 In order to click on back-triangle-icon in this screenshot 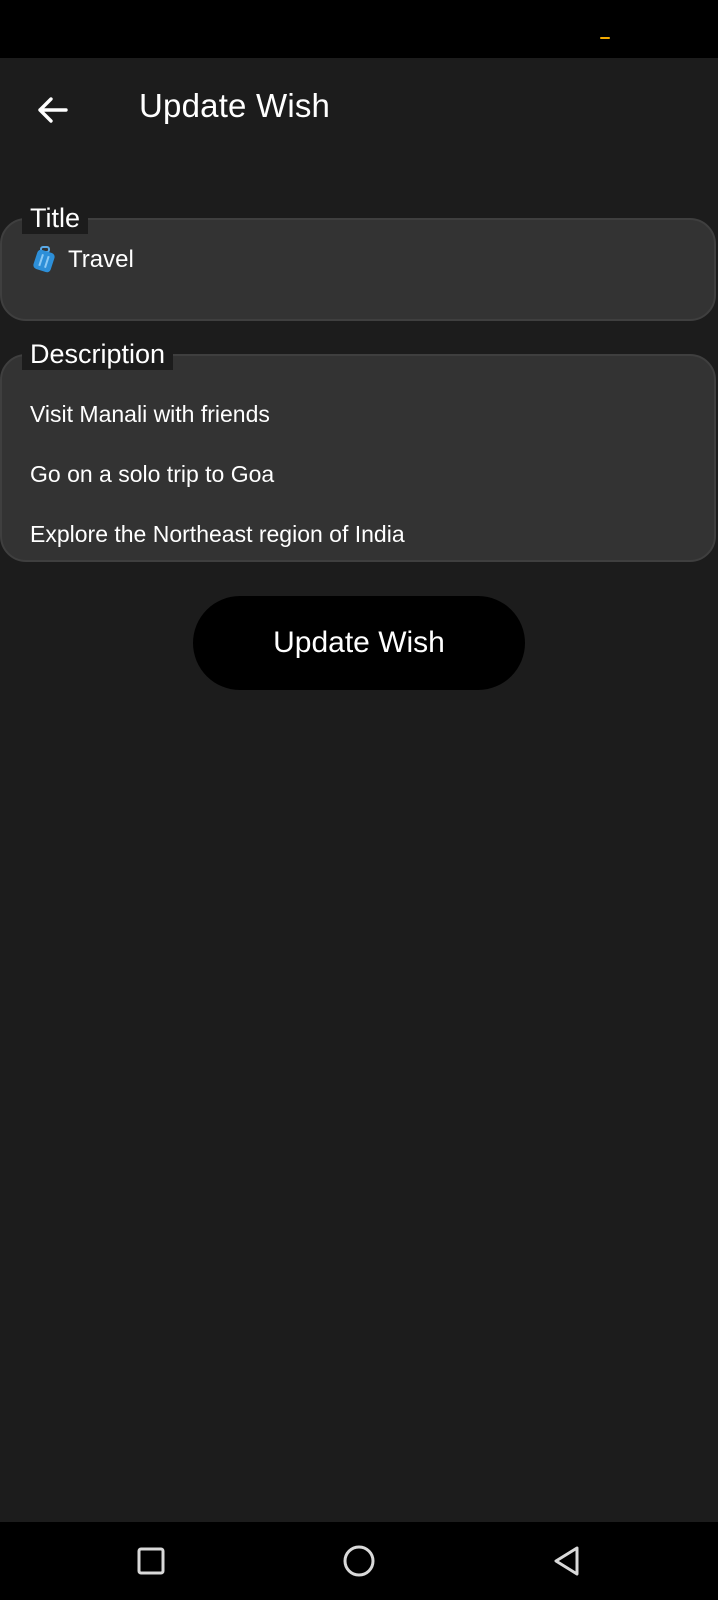, I will do `click(566, 1561)`.